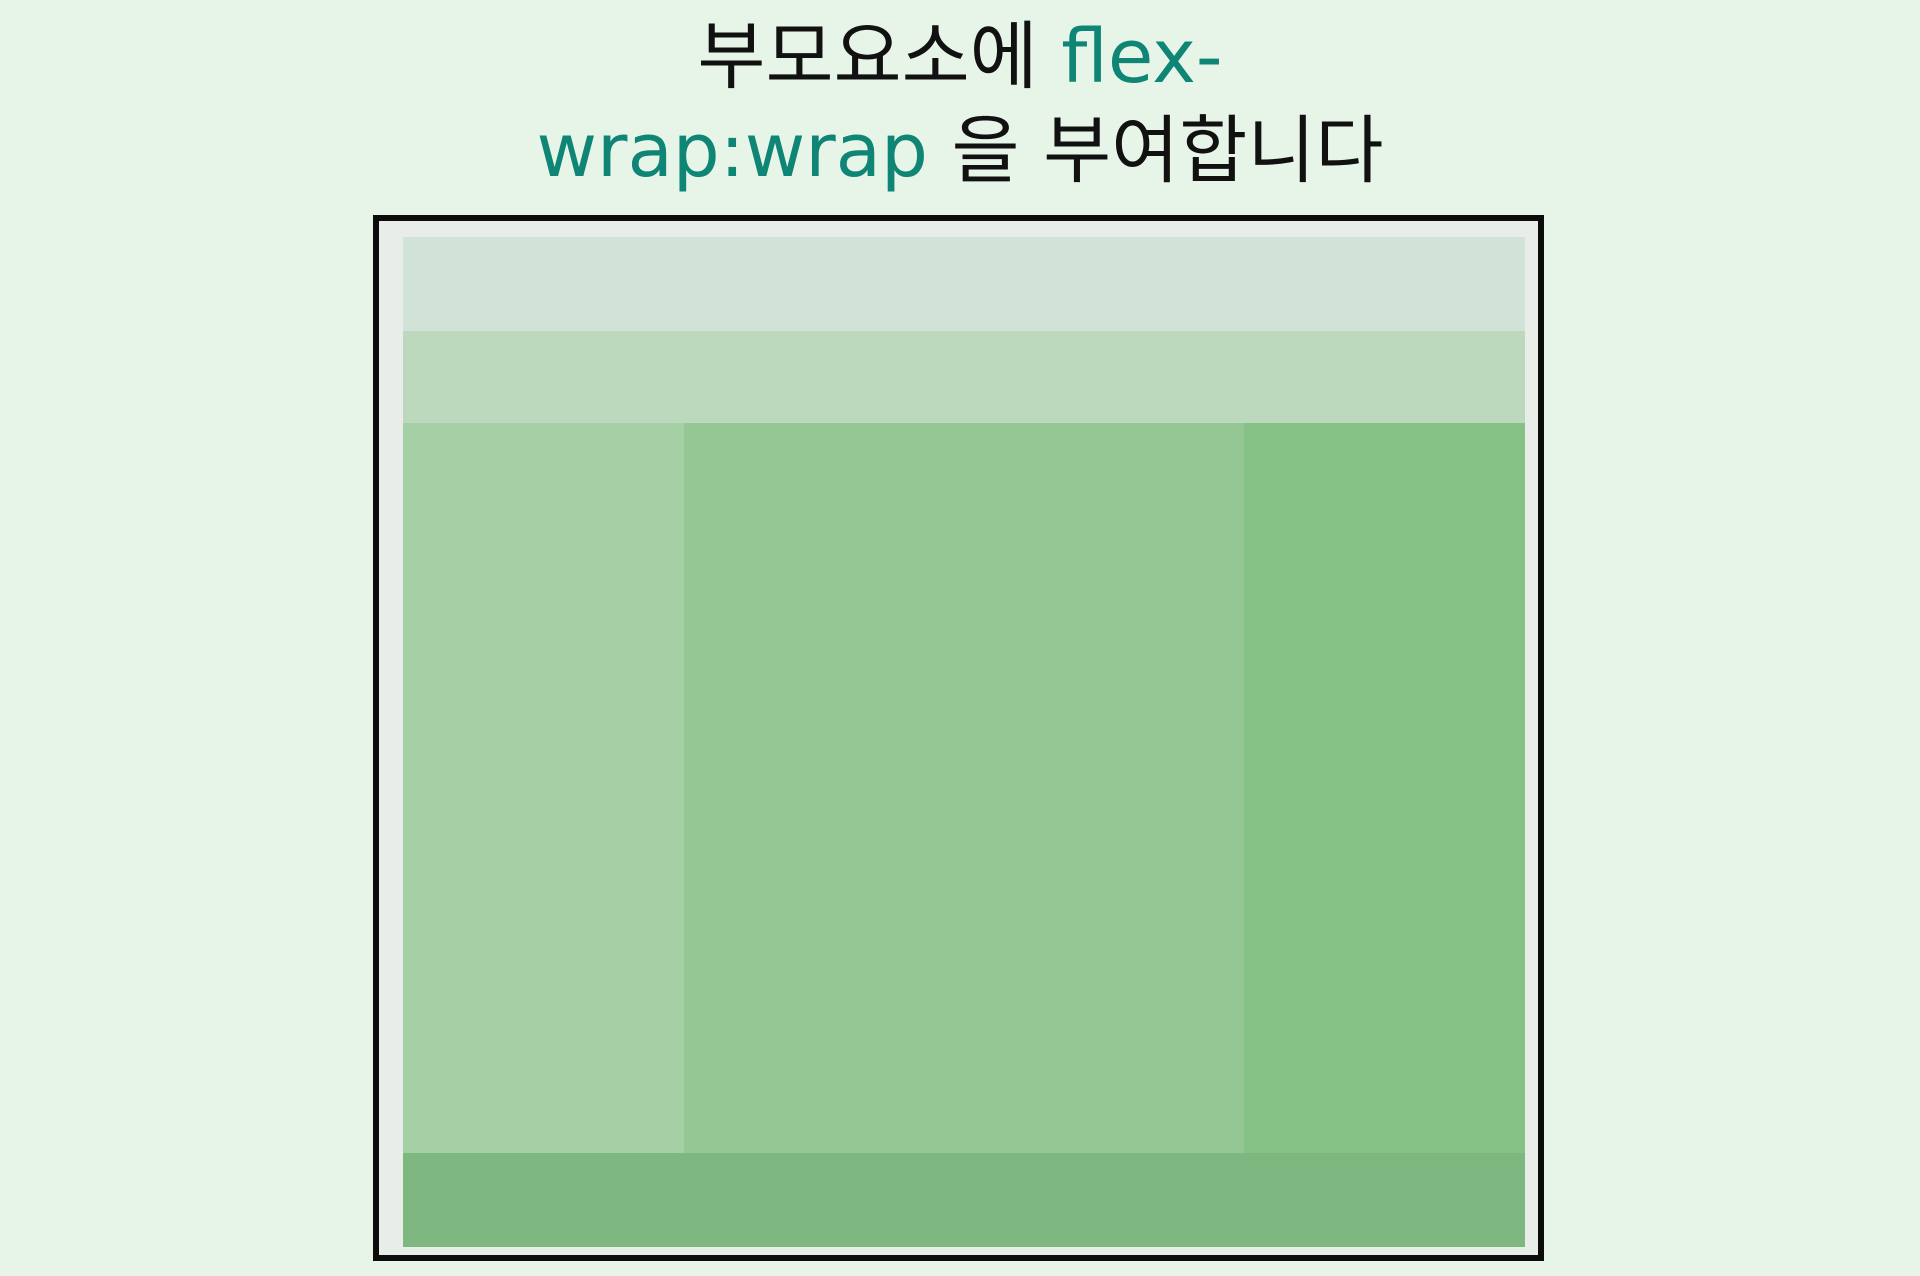 This screenshot has width=1920, height=1276. Describe the element at coordinates (964, 377) in the screenshot. I see `flex-item-nav` at that location.